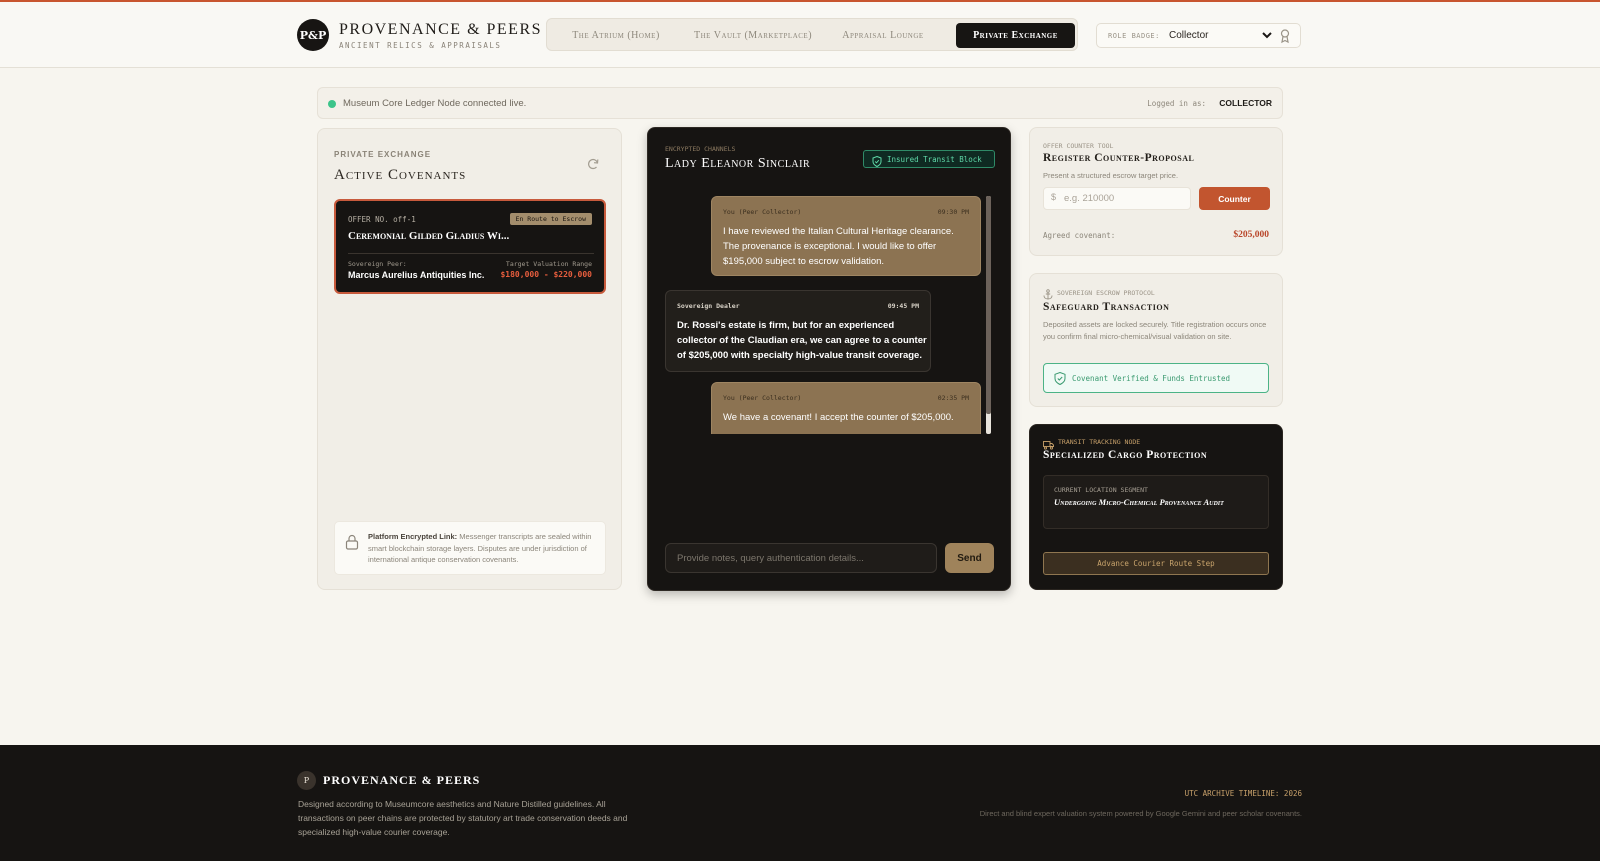 The height and width of the screenshot is (861, 1600). What do you see at coordinates (1048, 443) in the screenshot?
I see `truck-icon` at bounding box center [1048, 443].